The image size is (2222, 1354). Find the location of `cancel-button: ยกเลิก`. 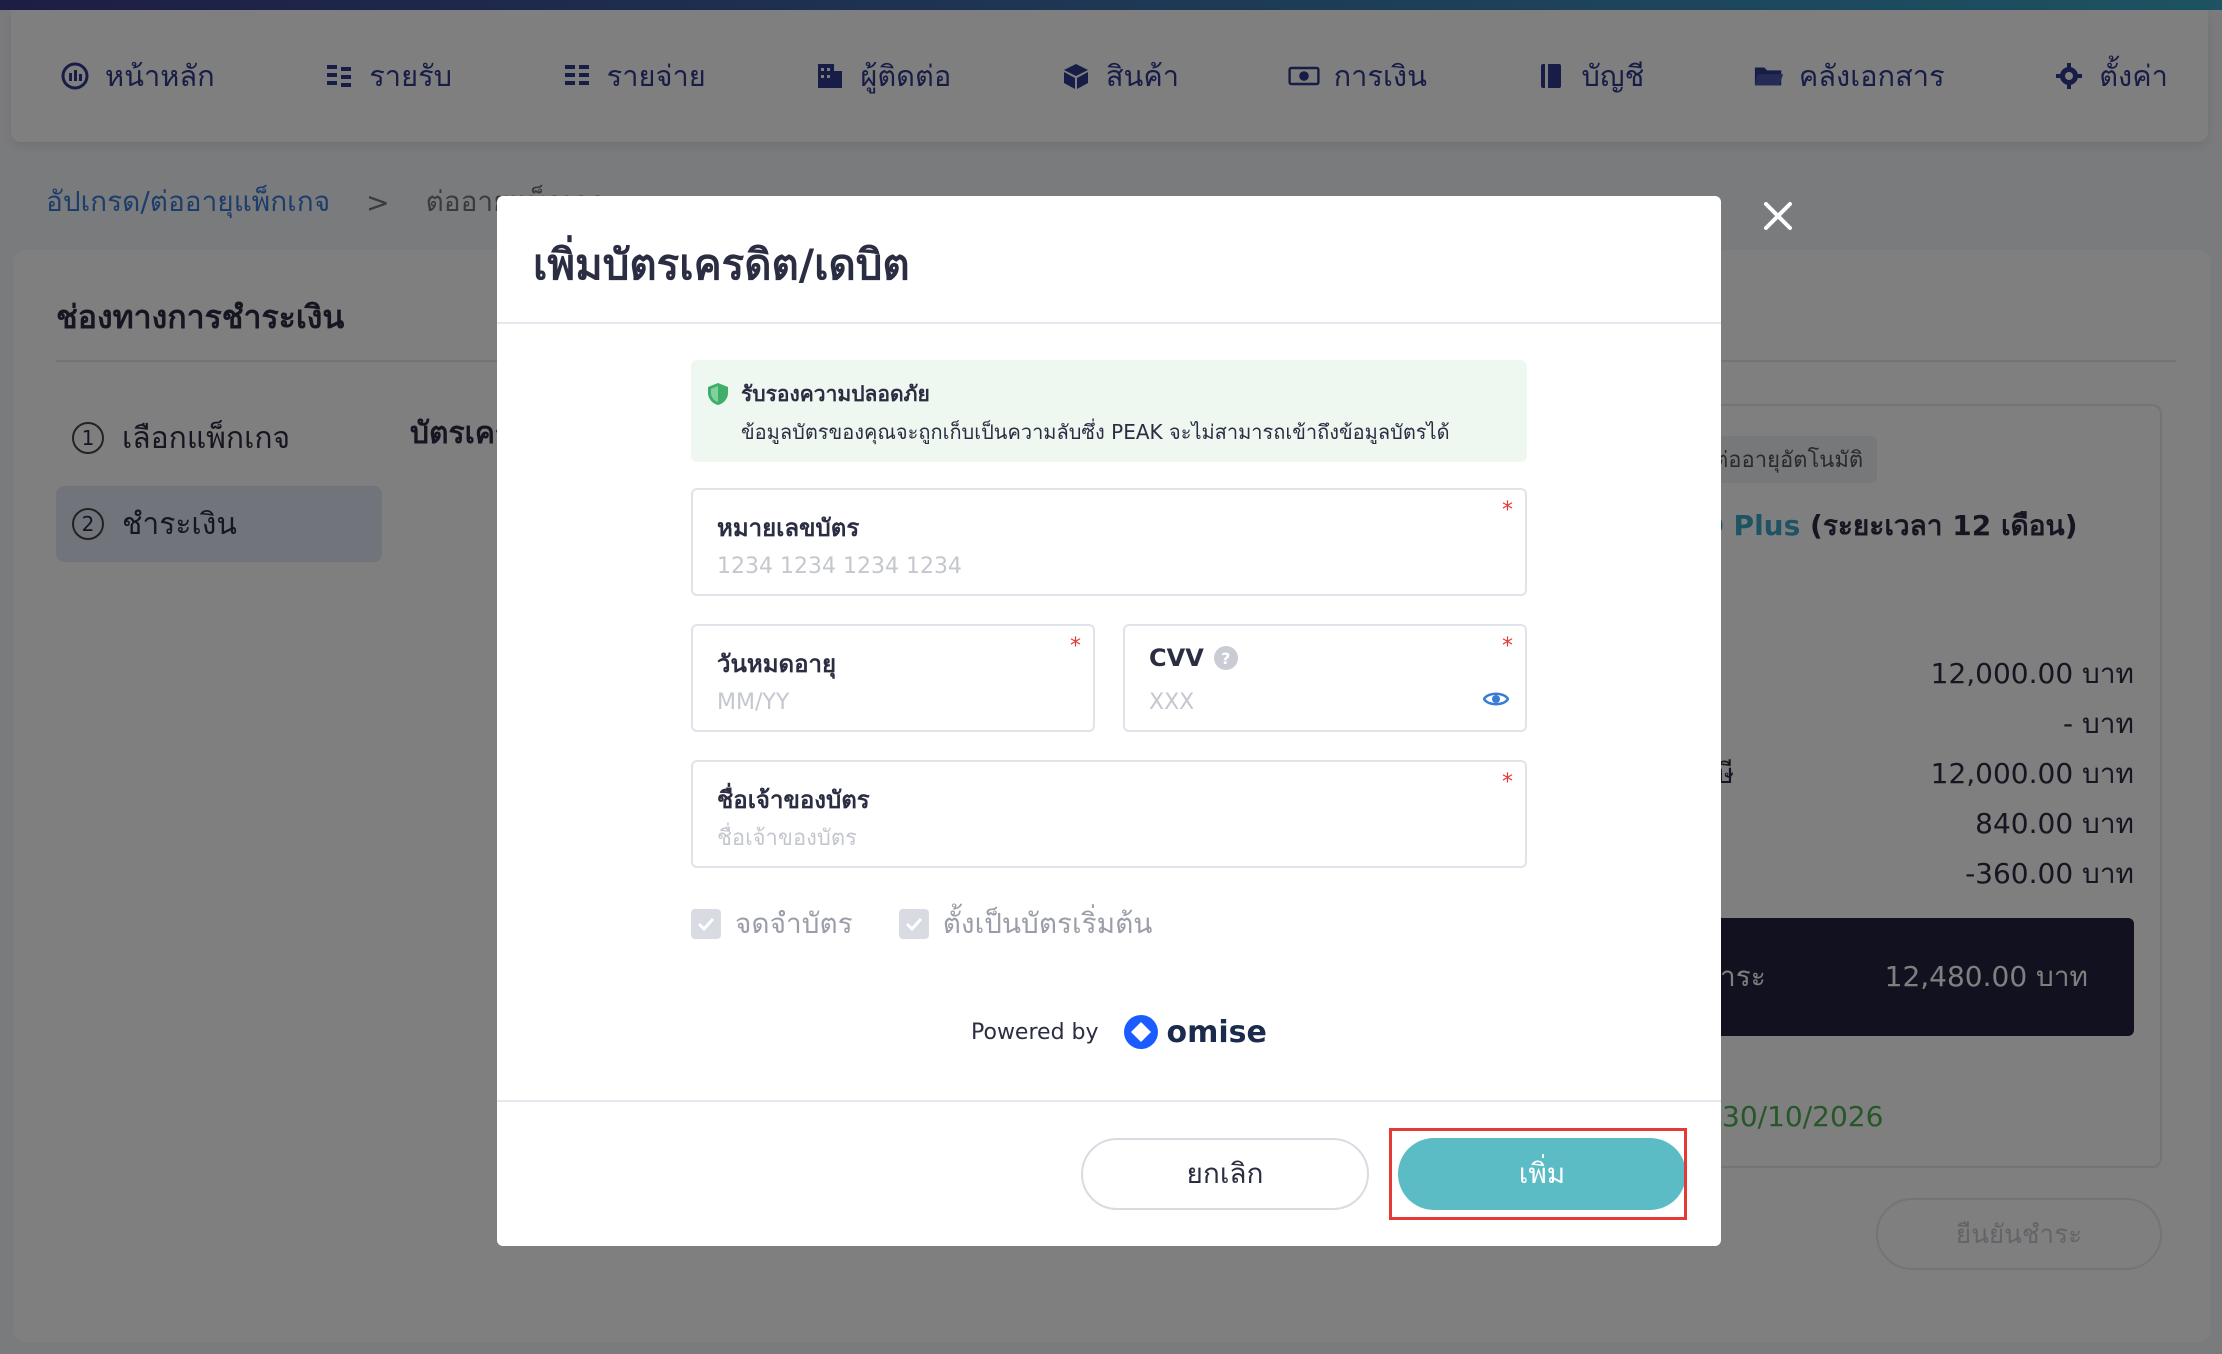

cancel-button: ยกเลิก is located at coordinates (1225, 1174).